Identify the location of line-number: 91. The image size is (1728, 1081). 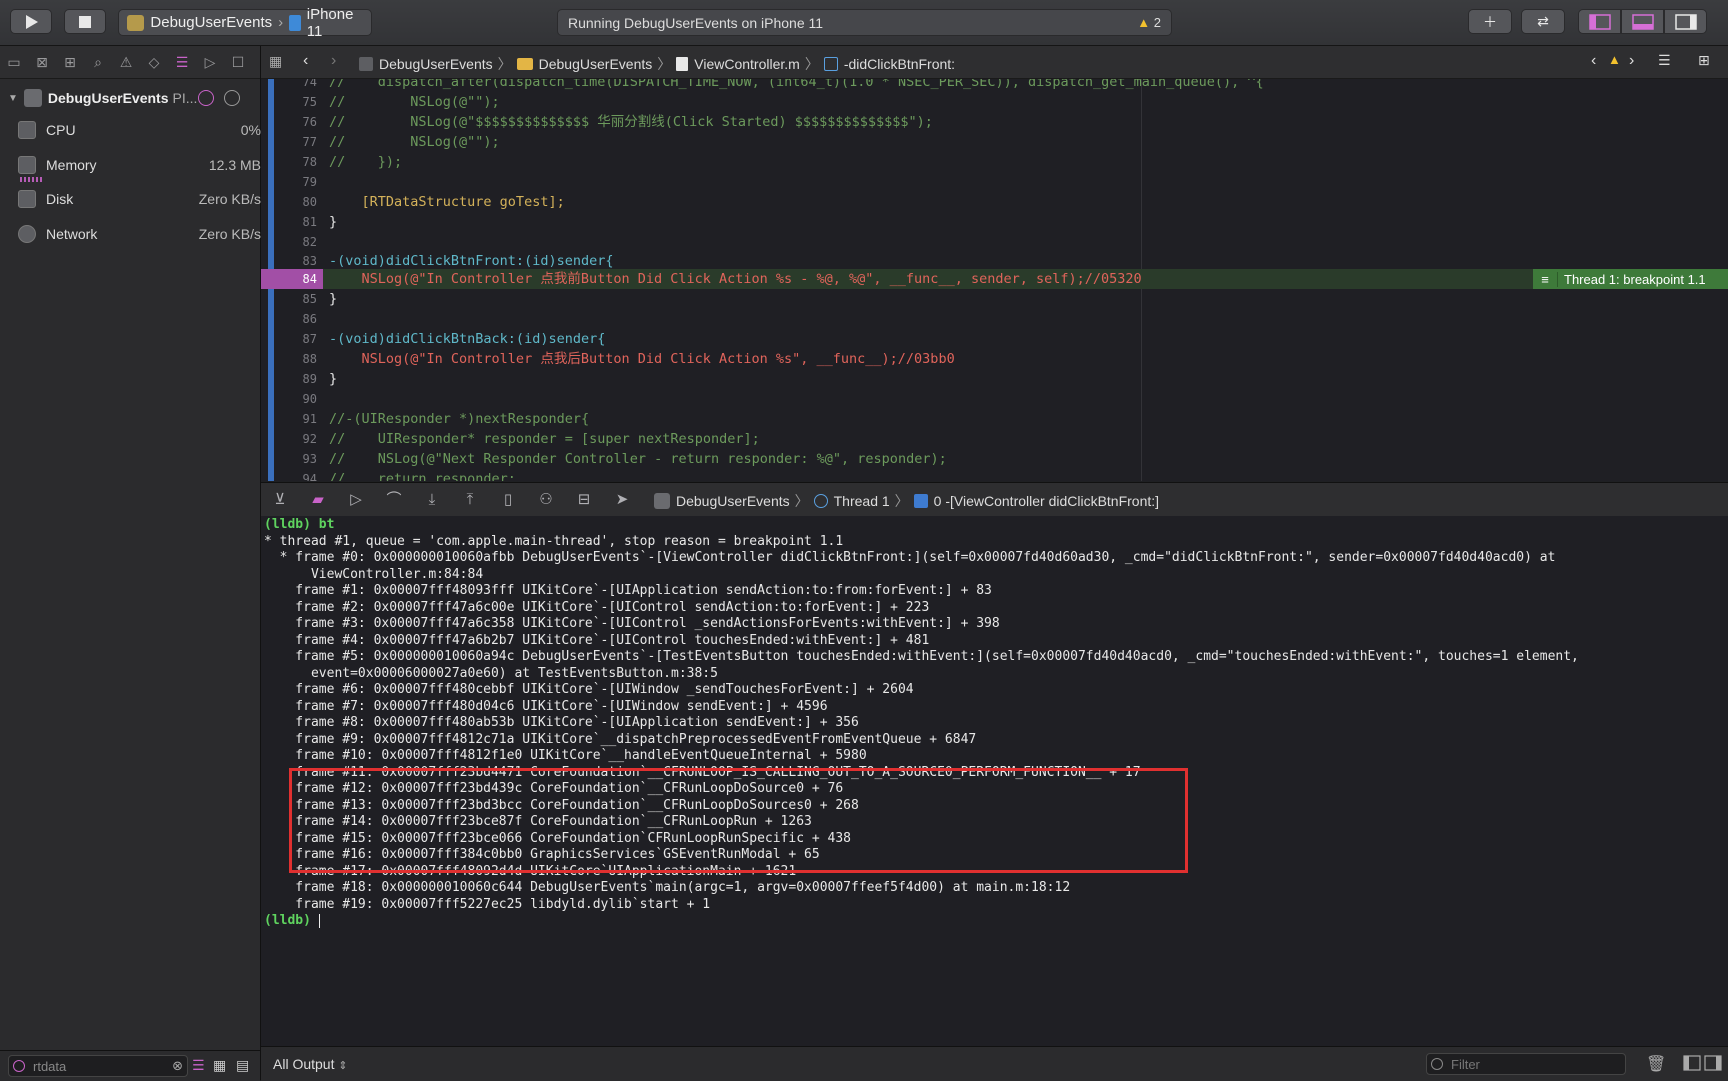
(309, 419).